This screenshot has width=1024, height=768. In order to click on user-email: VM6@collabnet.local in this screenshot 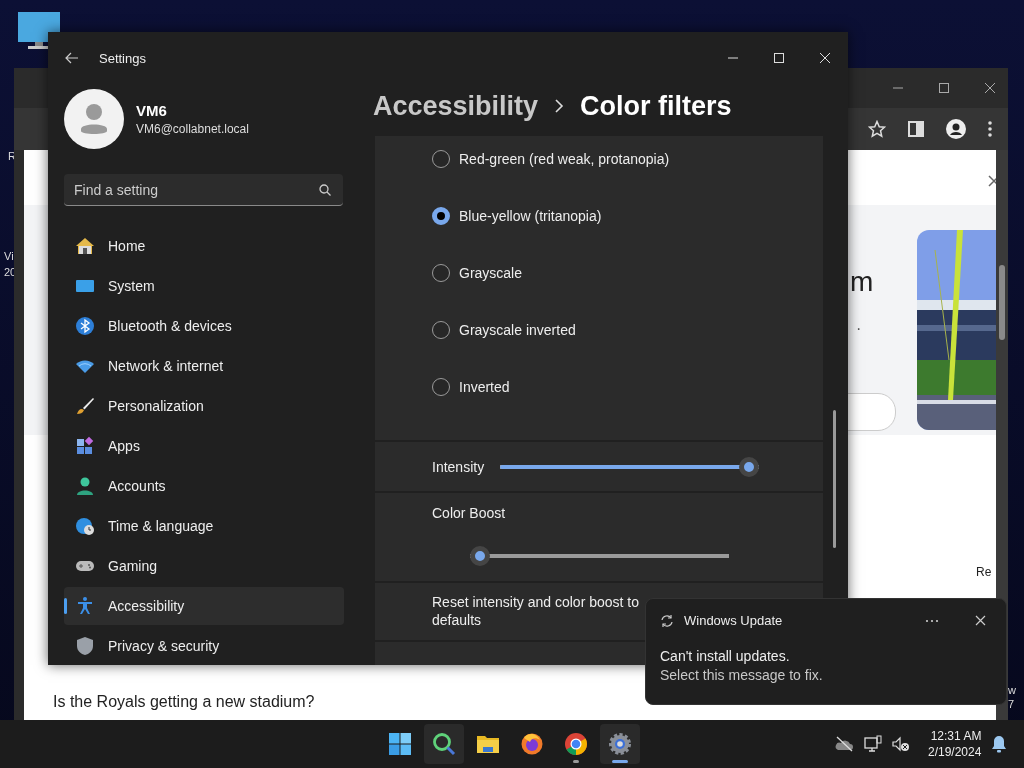, I will do `click(192, 129)`.